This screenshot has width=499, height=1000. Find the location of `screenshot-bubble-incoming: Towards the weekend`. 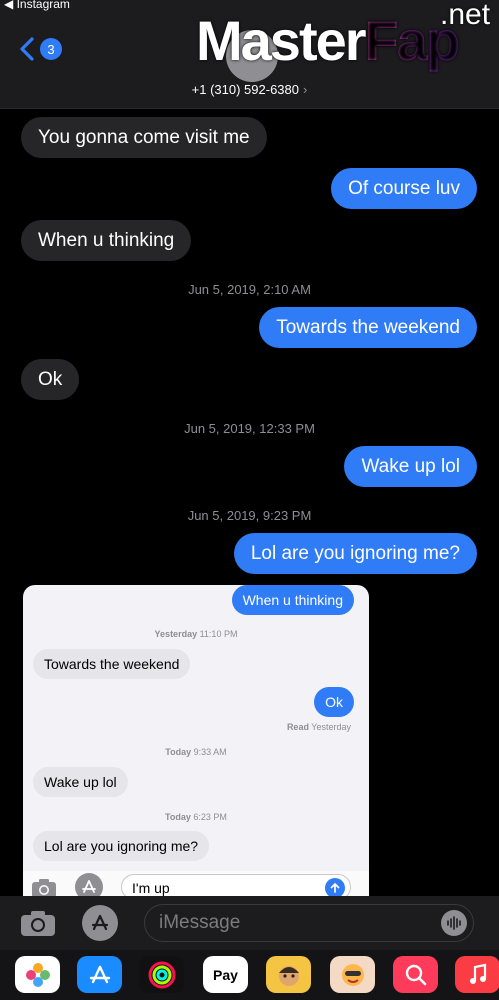

screenshot-bubble-incoming: Towards the weekend is located at coordinates (112, 664).